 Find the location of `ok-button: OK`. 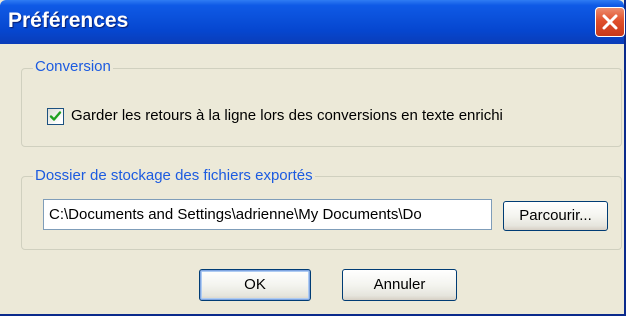

ok-button: OK is located at coordinates (255, 285).